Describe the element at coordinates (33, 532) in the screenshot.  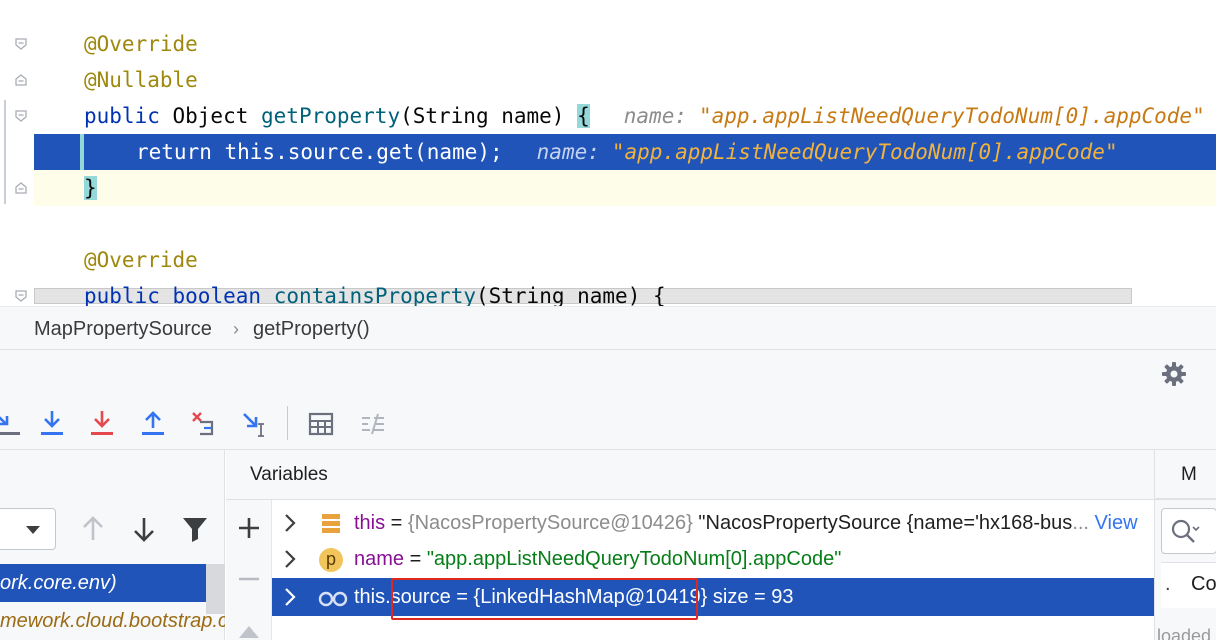
I see `chevron-down-icon` at that location.